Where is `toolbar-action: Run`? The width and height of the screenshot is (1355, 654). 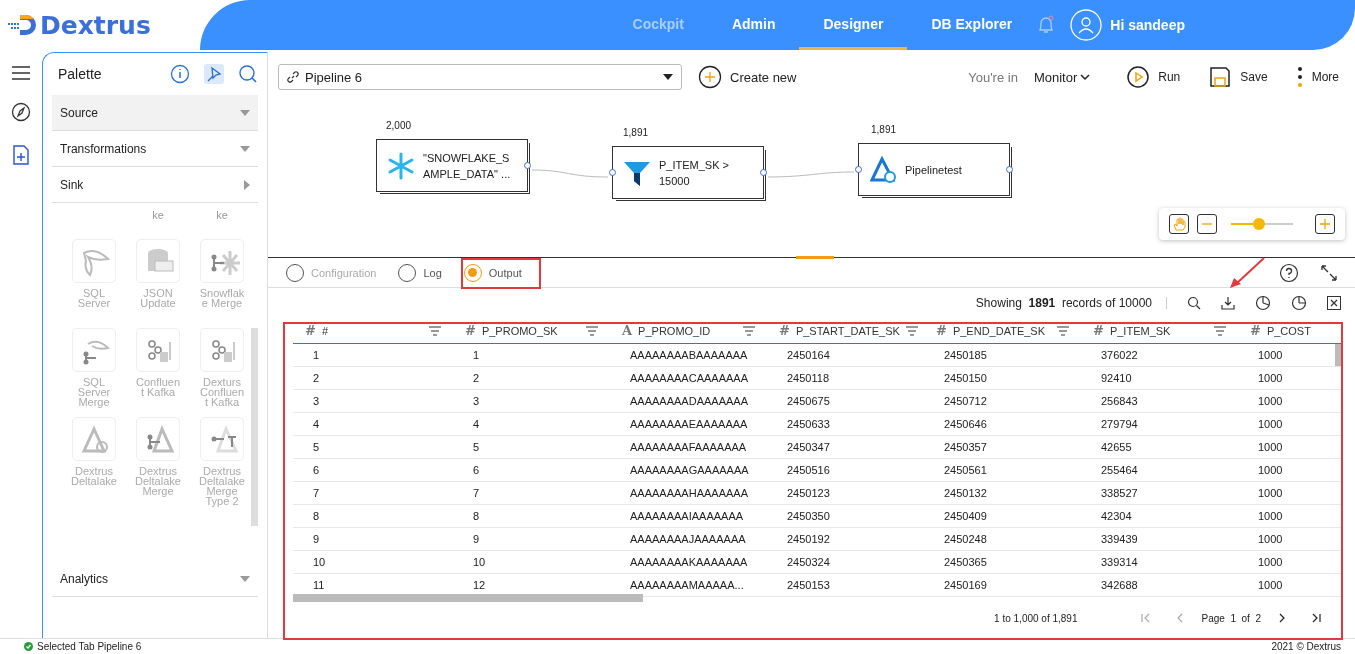
toolbar-action: Run is located at coordinates (1153, 77).